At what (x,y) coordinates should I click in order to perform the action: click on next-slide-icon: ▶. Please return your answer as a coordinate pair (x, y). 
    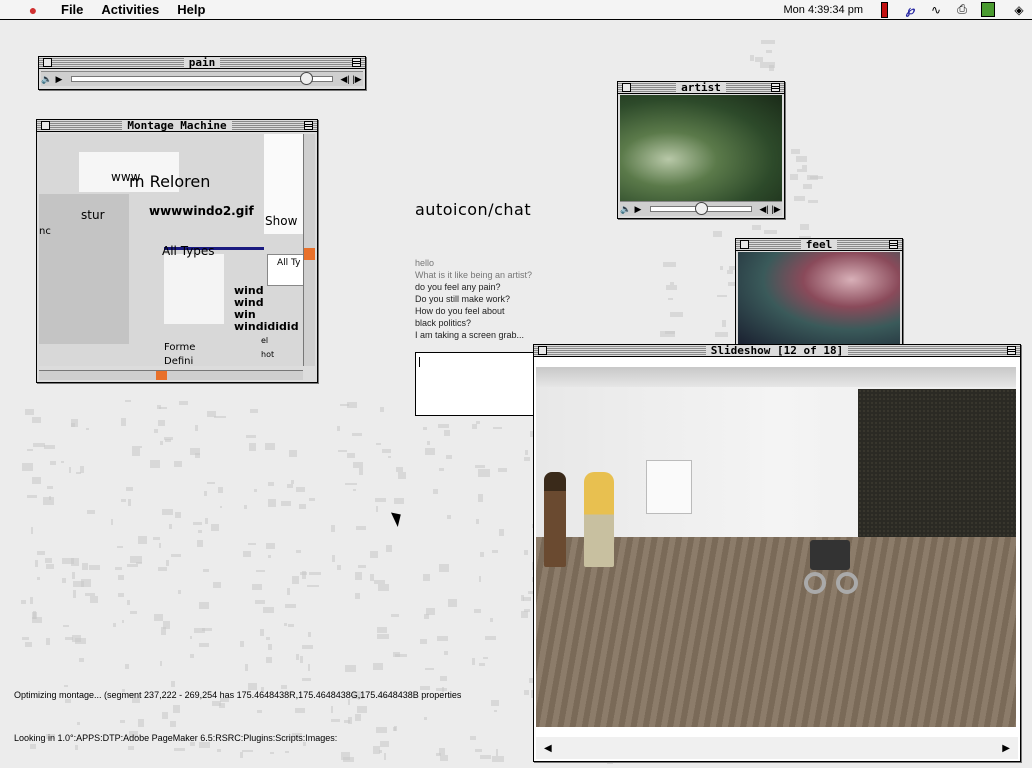
    Looking at the image, I should click on (1006, 748).